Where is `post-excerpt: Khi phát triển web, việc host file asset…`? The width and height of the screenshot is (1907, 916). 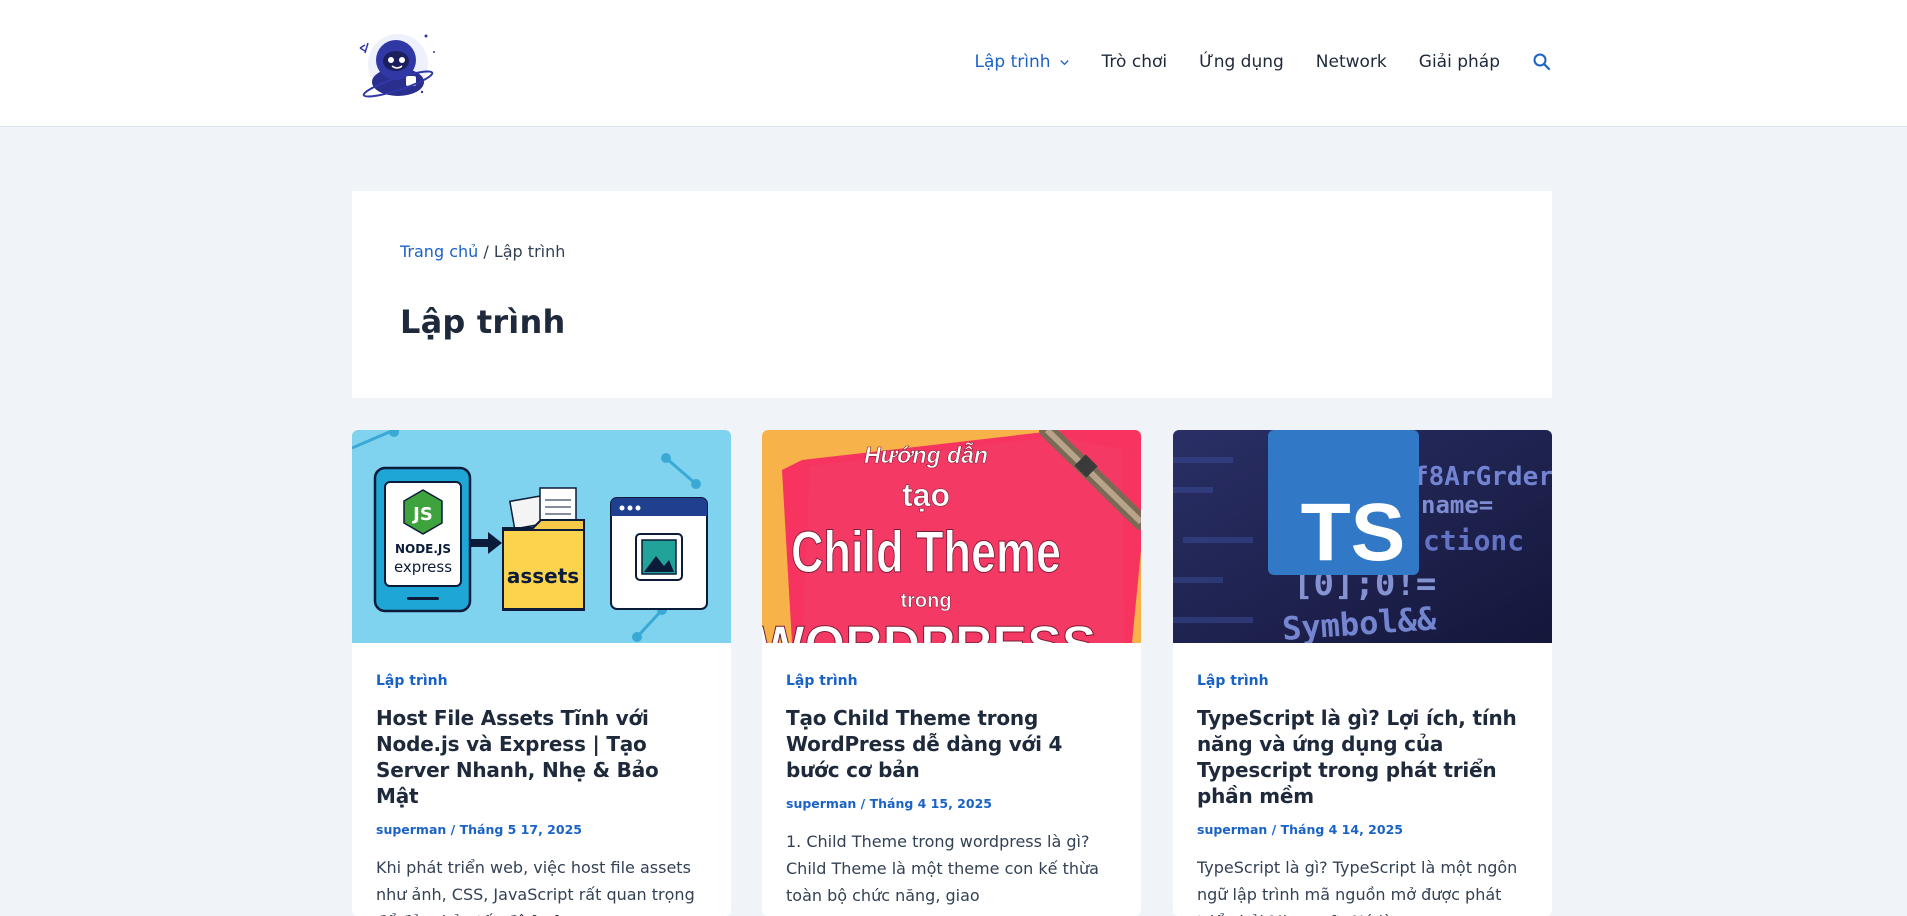 post-excerpt: Khi phát triển web, việc host file asset… is located at coordinates (535, 887).